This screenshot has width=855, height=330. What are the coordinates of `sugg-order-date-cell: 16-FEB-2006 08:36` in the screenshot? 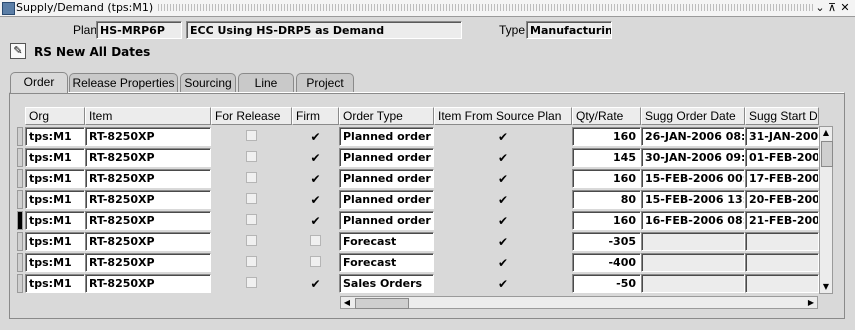 It's located at (693, 220).